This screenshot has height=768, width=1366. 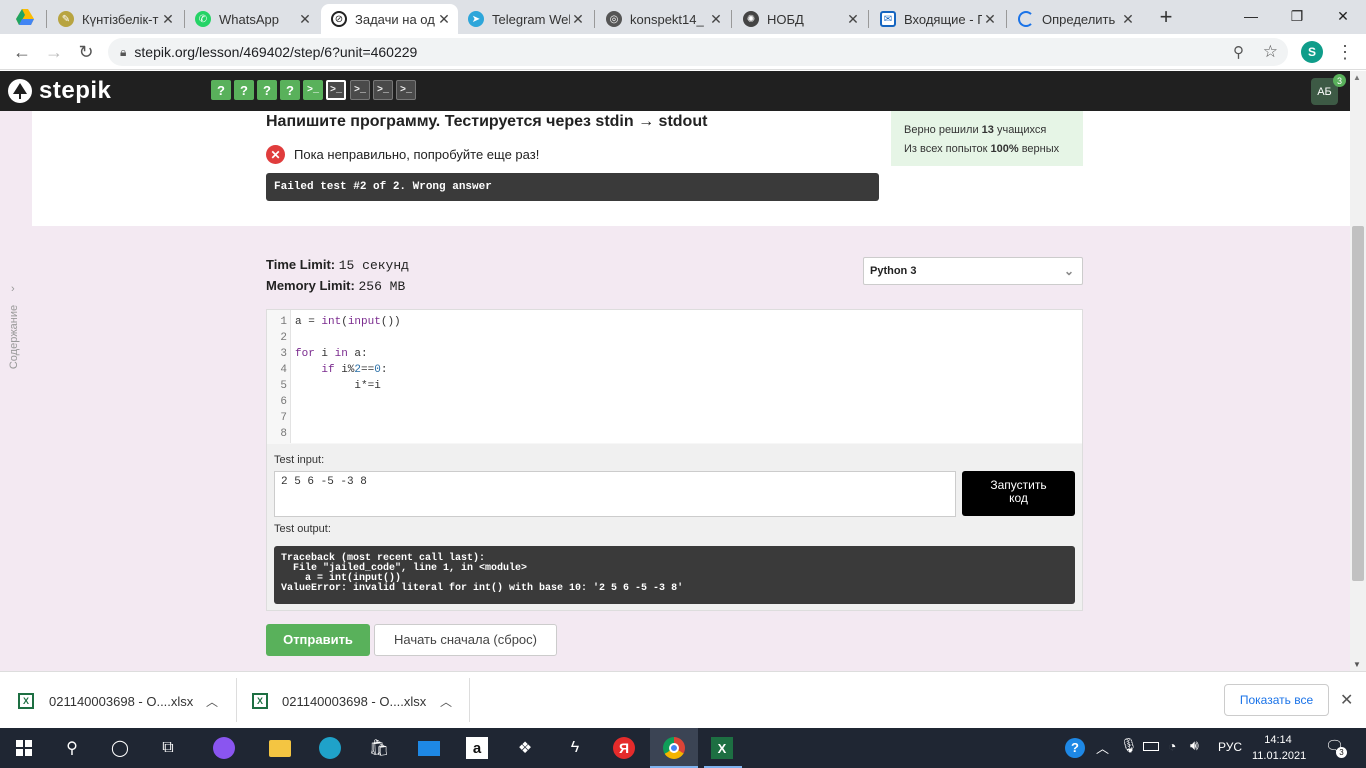 I want to click on cortana-icon: ◯, so click(x=120, y=748).